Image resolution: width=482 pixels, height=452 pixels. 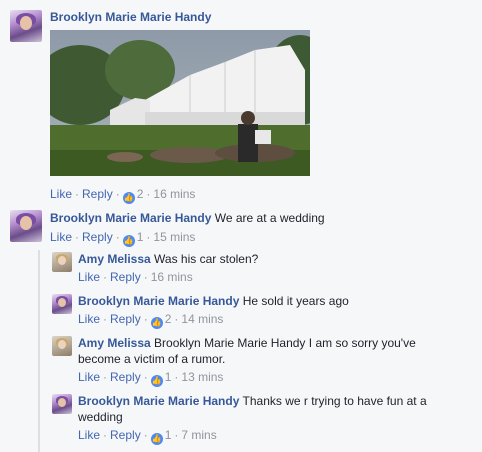 I want to click on comment-actions: Like · Reply · 👍 1 · 15 mins, so click(x=123, y=238).